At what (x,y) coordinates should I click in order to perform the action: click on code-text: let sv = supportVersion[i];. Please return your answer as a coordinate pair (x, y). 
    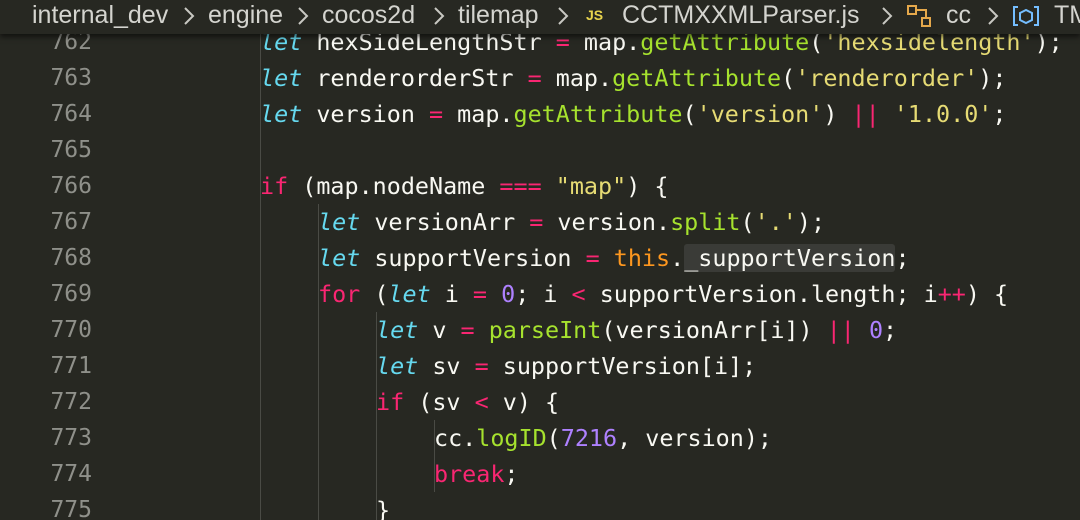
    Looking at the image, I should click on (566, 366).